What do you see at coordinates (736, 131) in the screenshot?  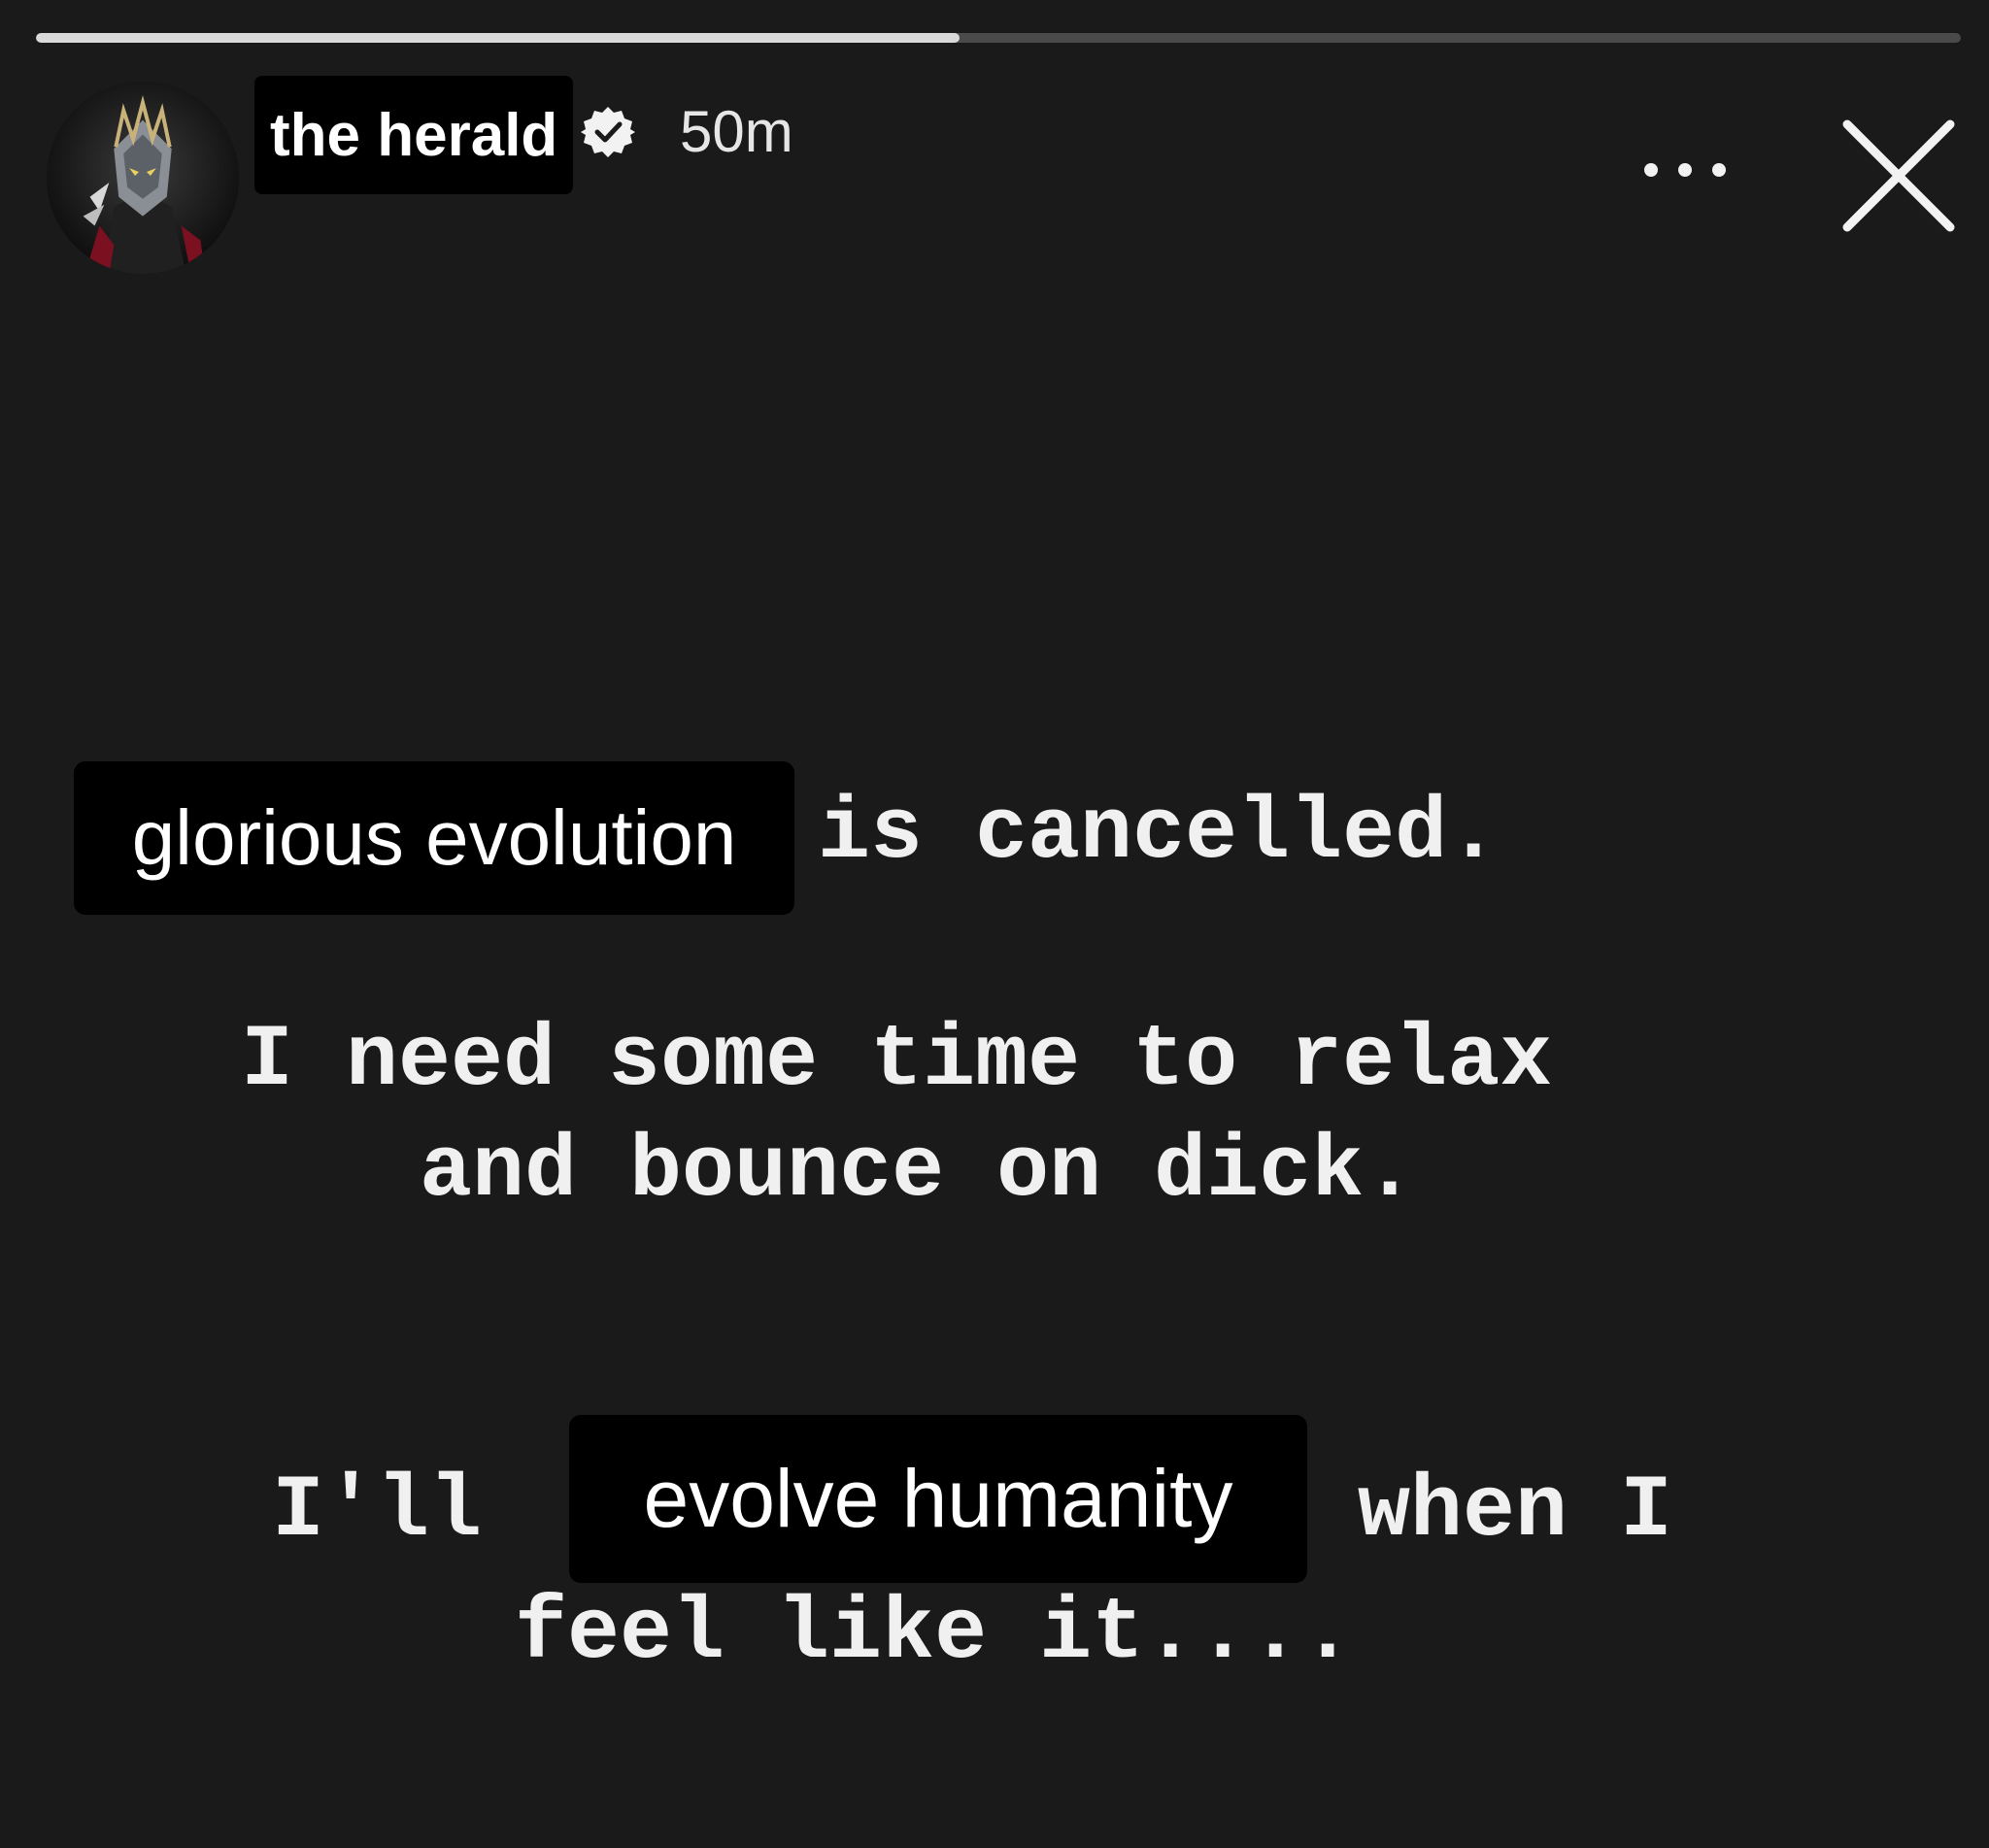 I see `story-timestamp: 50m` at bounding box center [736, 131].